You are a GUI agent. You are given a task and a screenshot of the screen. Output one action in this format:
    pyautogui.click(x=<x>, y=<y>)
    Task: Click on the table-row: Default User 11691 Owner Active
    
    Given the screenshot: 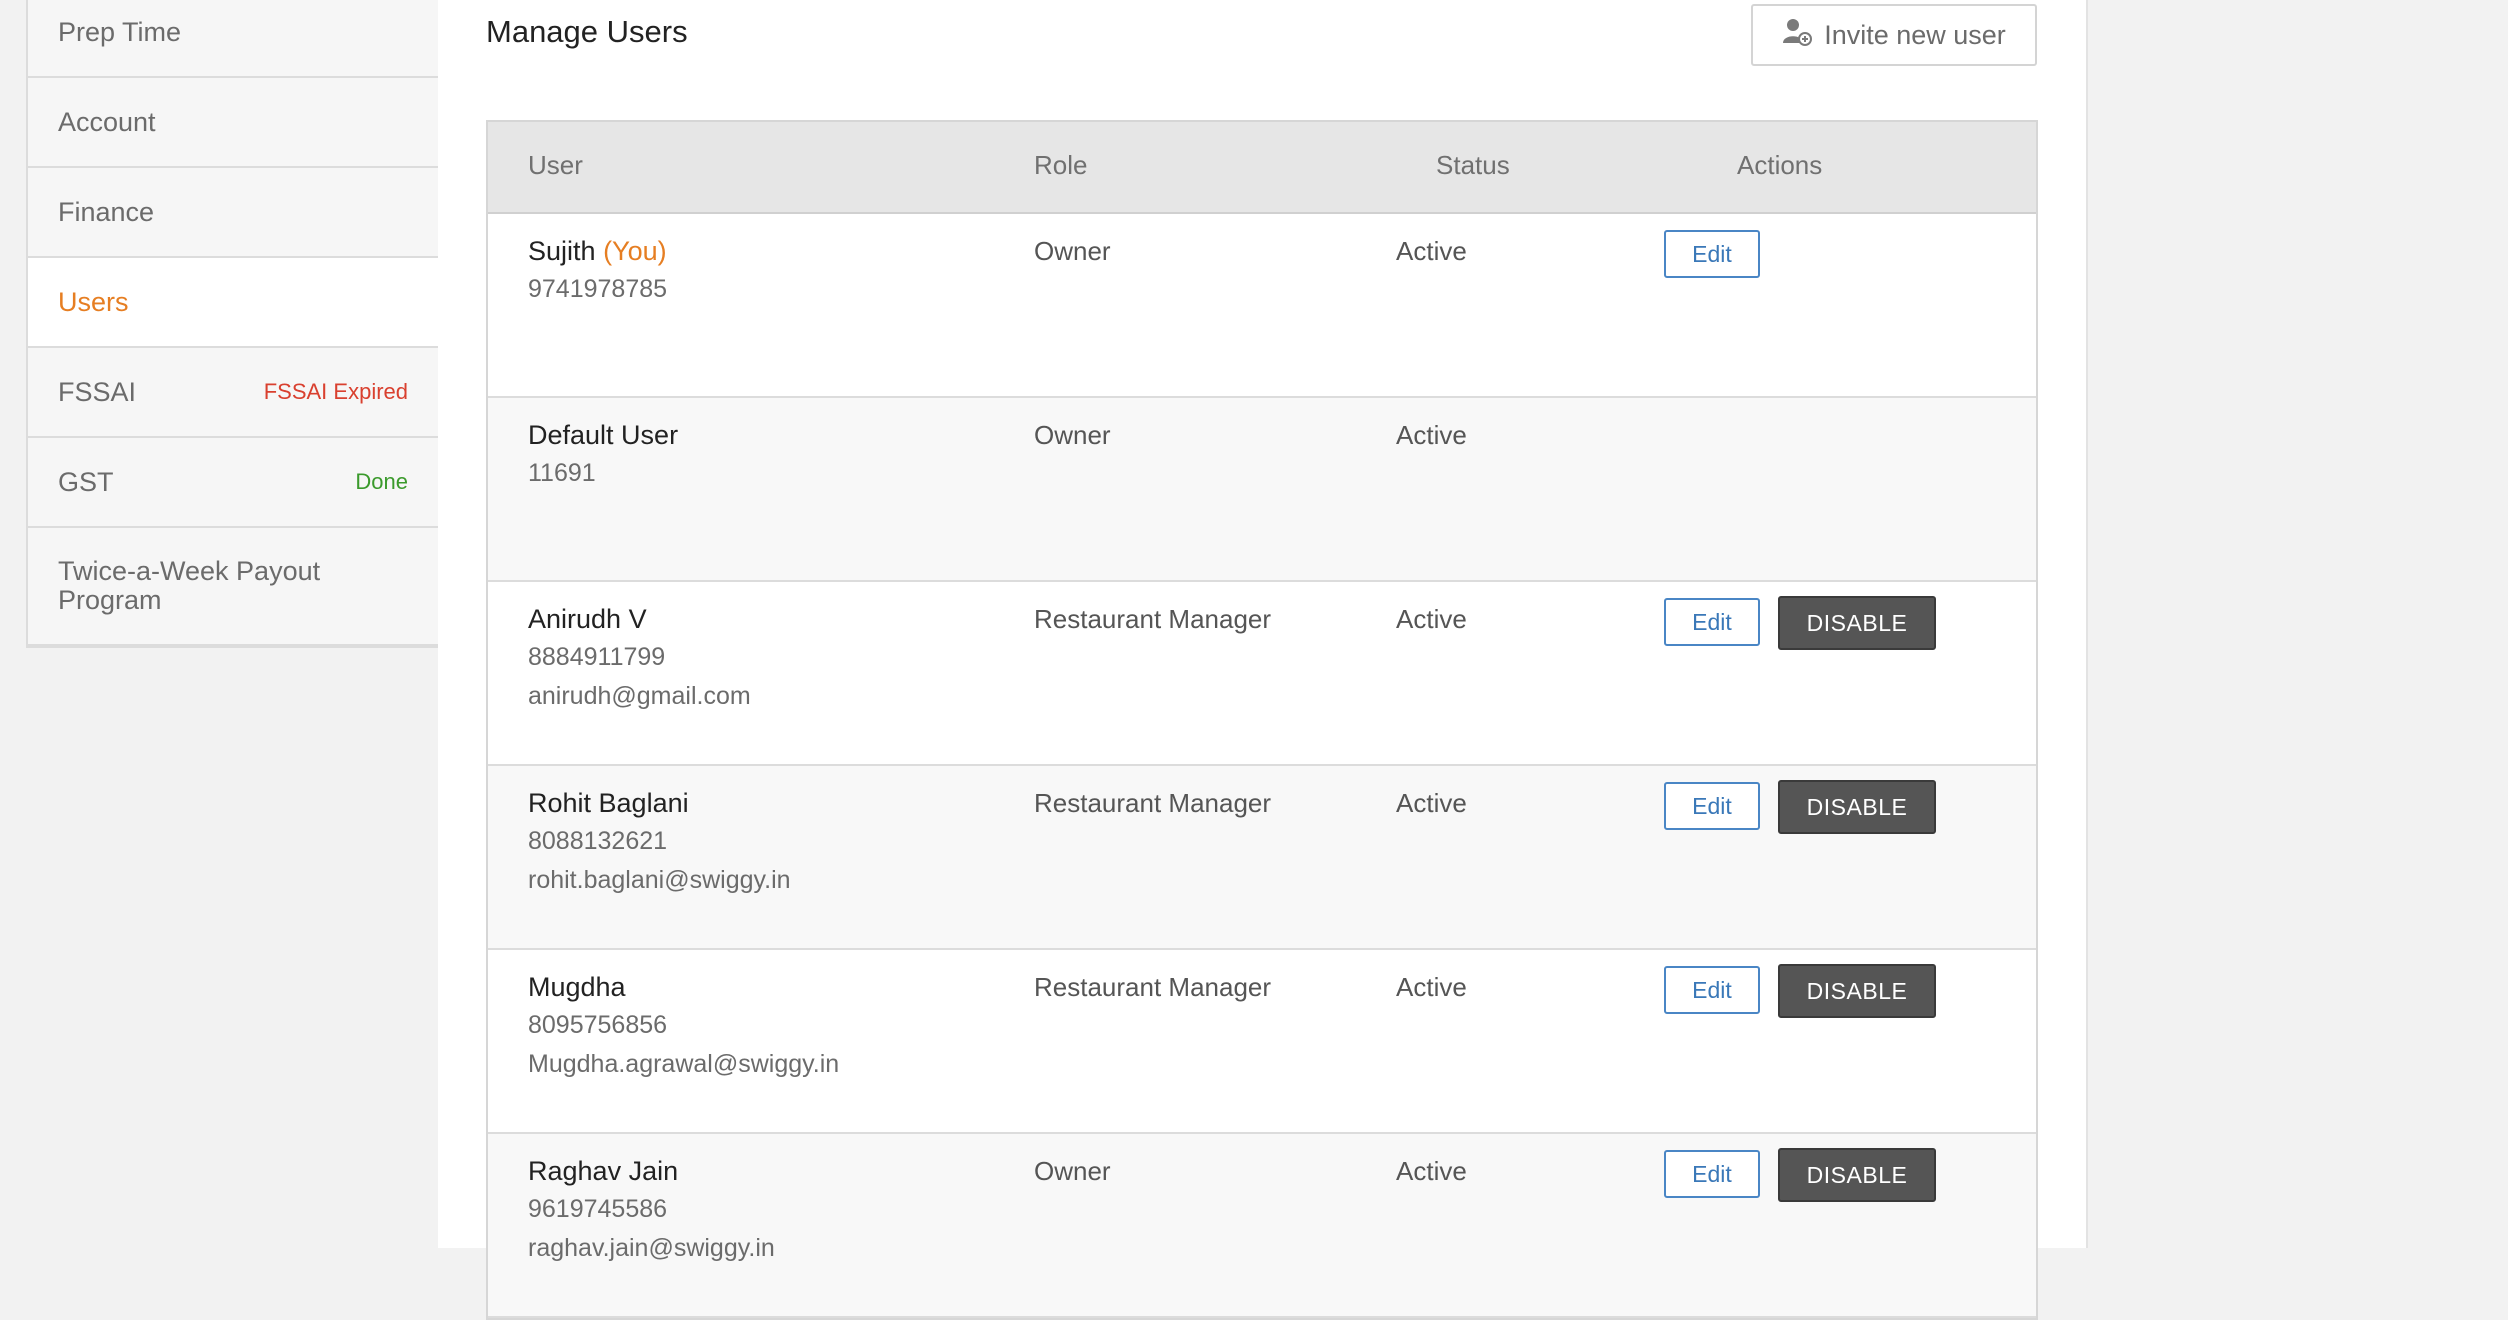 What is the action you would take?
    pyautogui.click(x=1262, y=490)
    